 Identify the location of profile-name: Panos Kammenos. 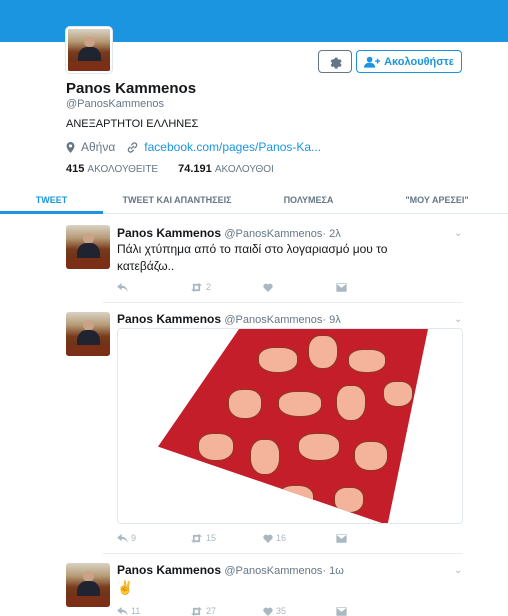
(131, 88).